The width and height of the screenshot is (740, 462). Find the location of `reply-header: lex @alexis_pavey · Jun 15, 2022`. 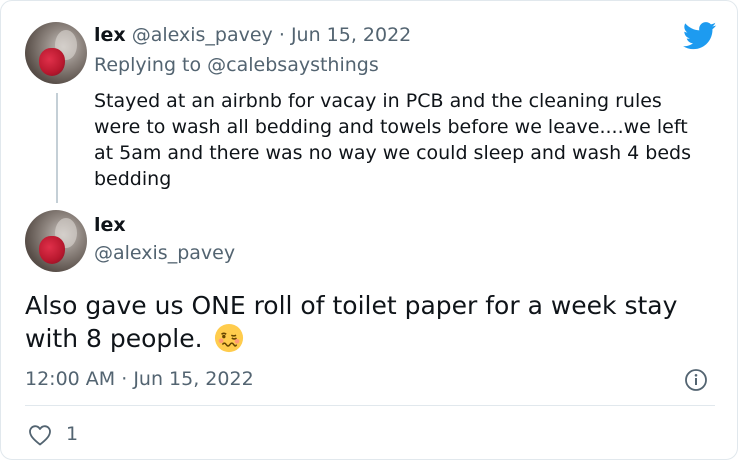

reply-header: lex @alexis_pavey · Jun 15, 2022 is located at coordinates (252, 35).